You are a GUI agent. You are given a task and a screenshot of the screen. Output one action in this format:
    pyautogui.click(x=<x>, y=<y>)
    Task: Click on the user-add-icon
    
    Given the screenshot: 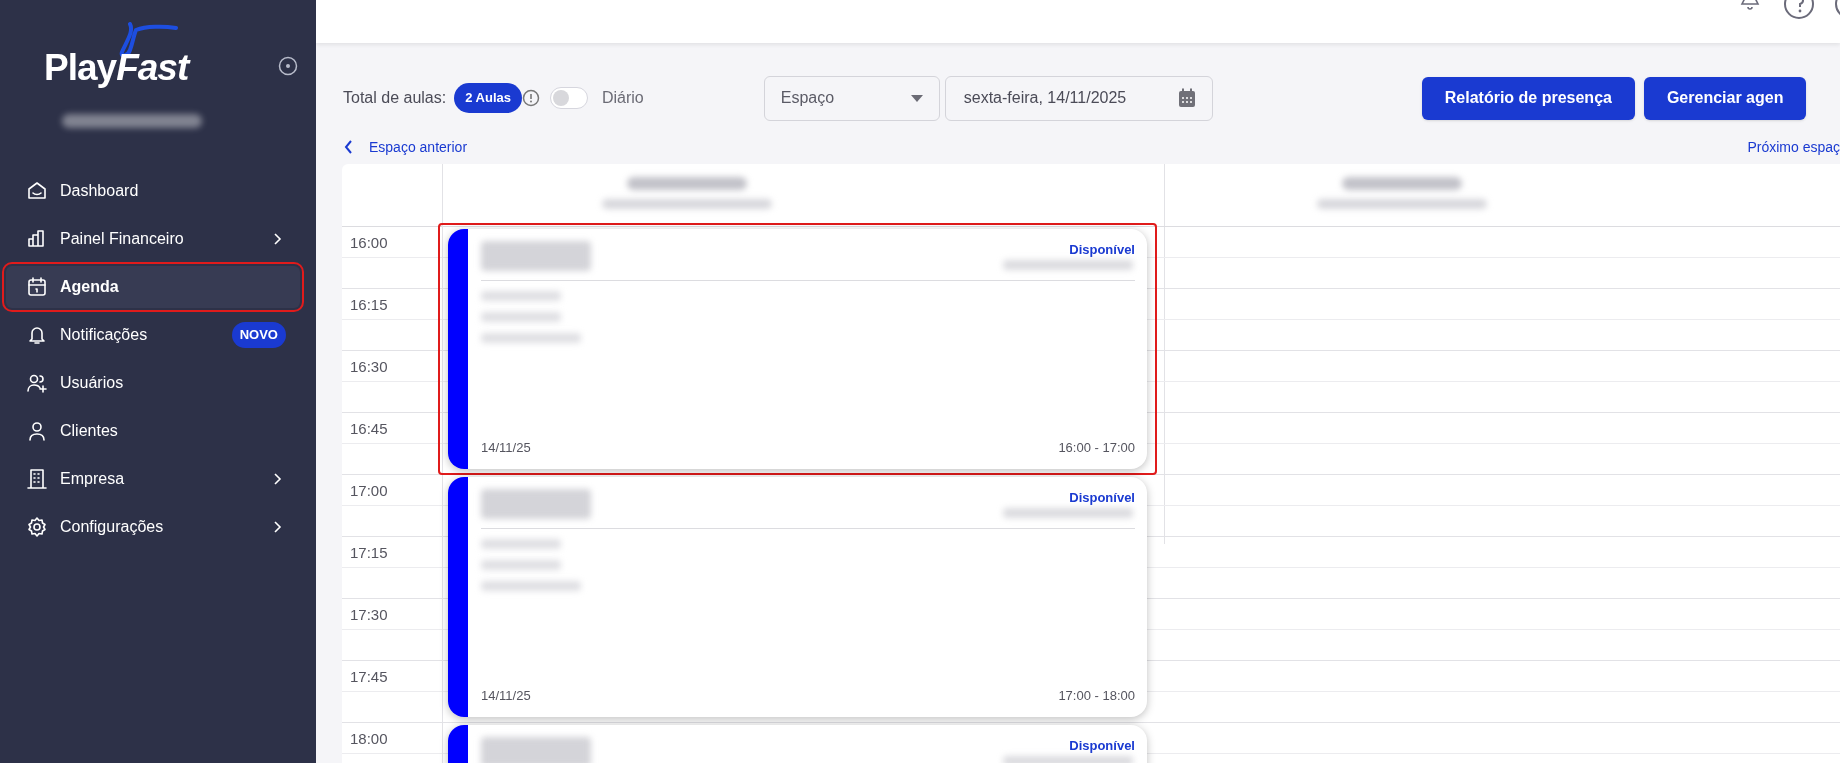 What is the action you would take?
    pyautogui.click(x=37, y=383)
    